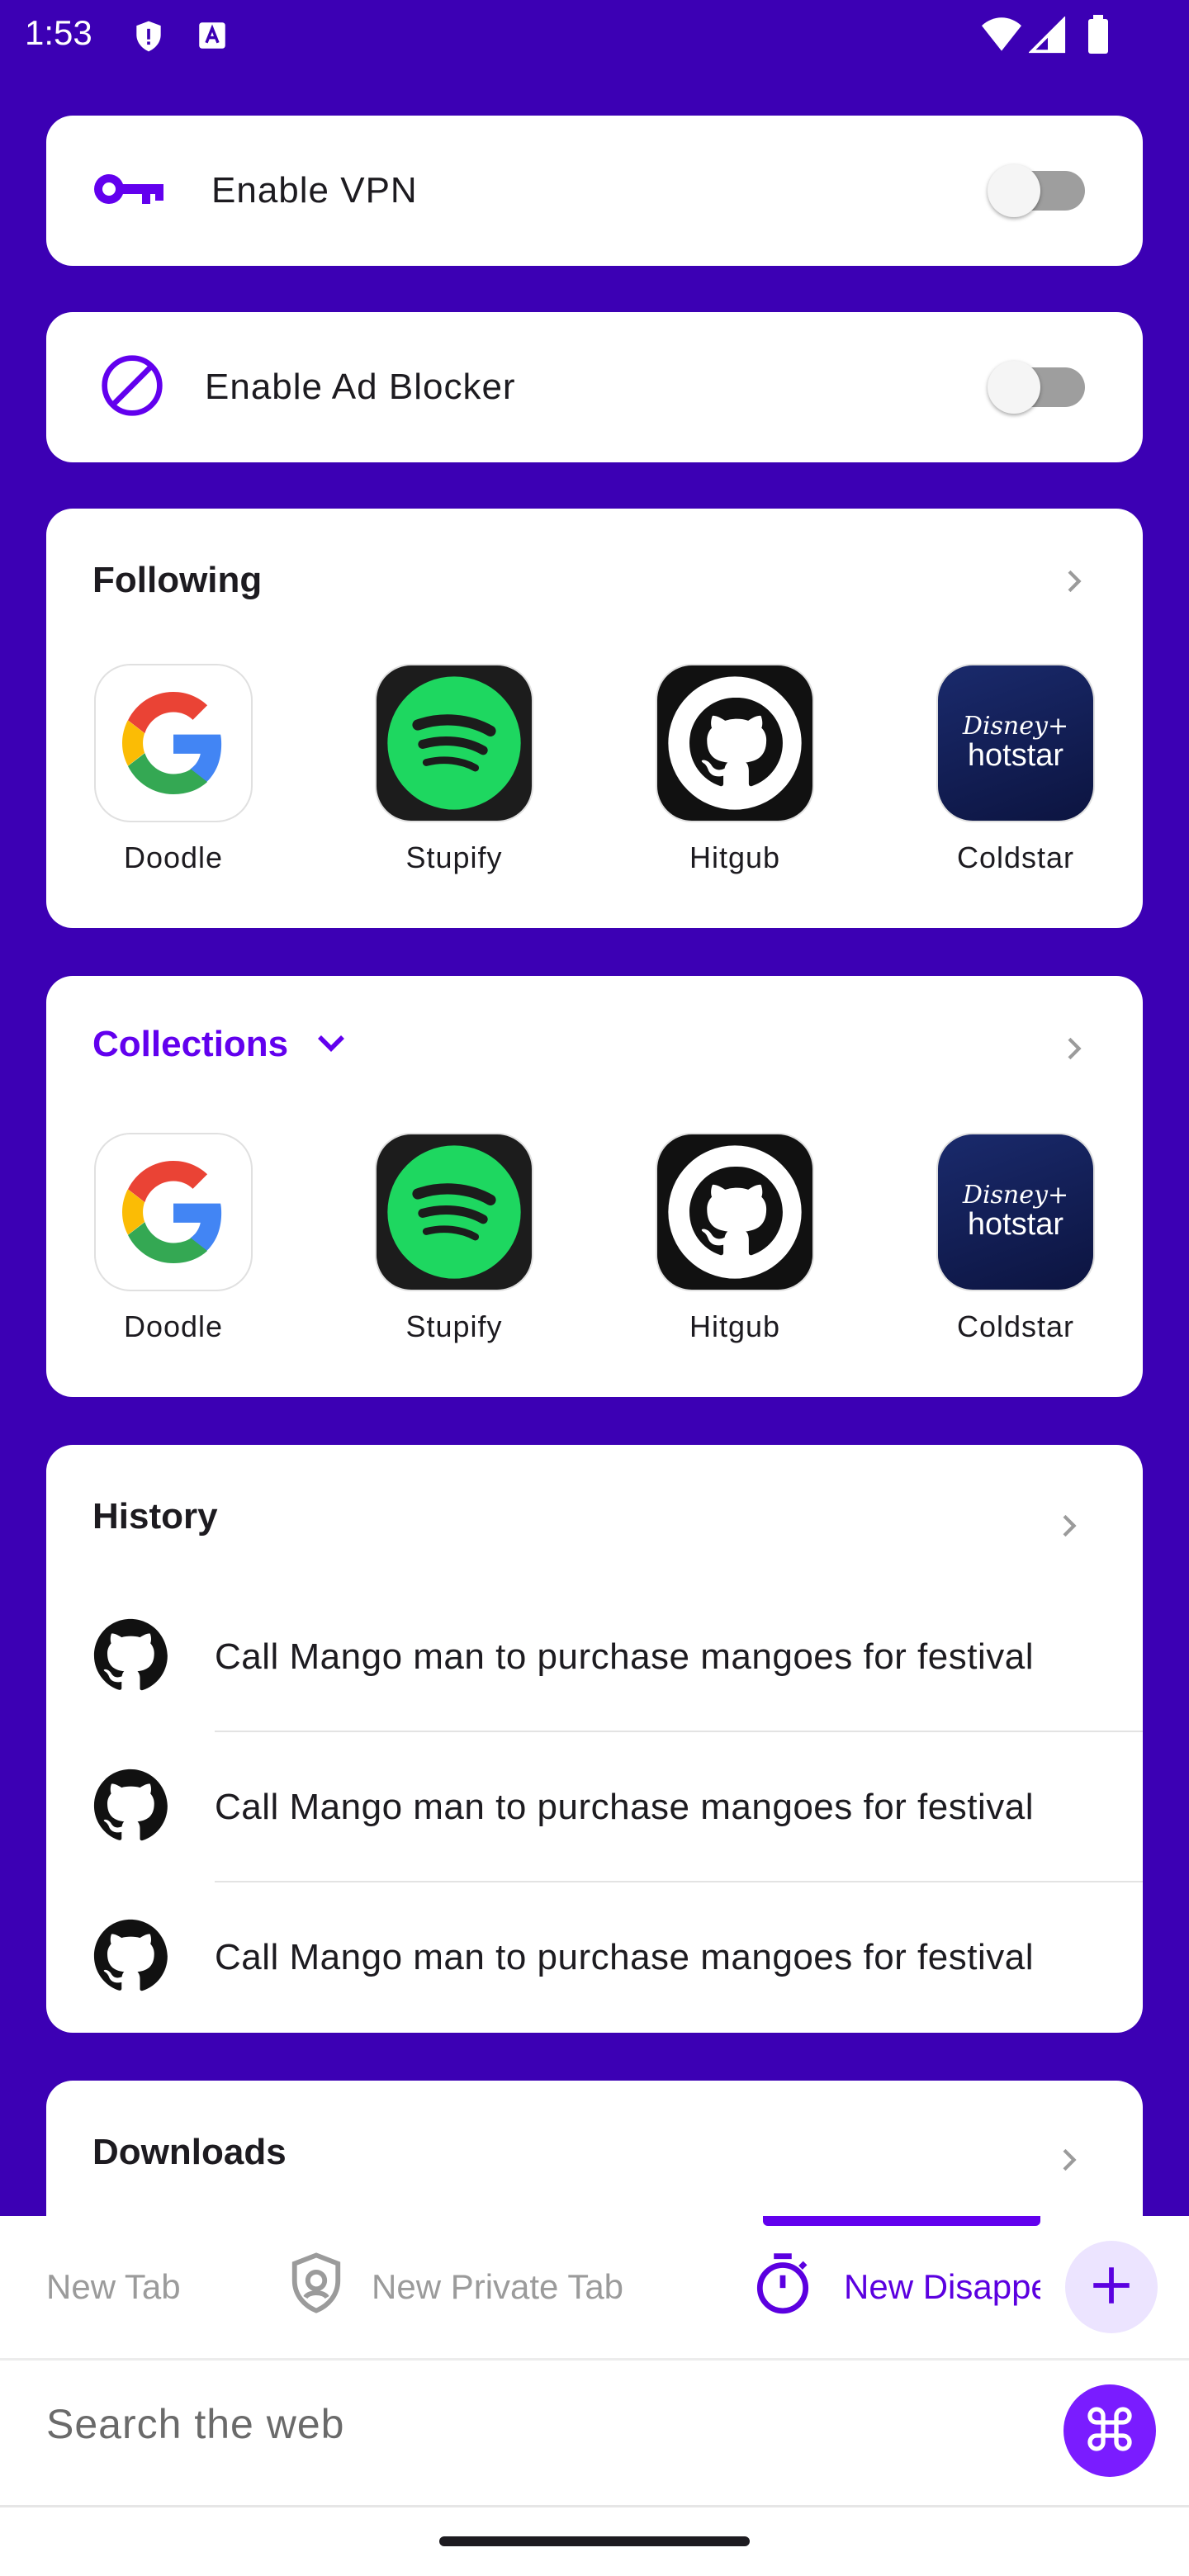  What do you see at coordinates (942, 2286) in the screenshot?
I see `tab-new-disappearing-tab-label: New Disappearing Tab` at bounding box center [942, 2286].